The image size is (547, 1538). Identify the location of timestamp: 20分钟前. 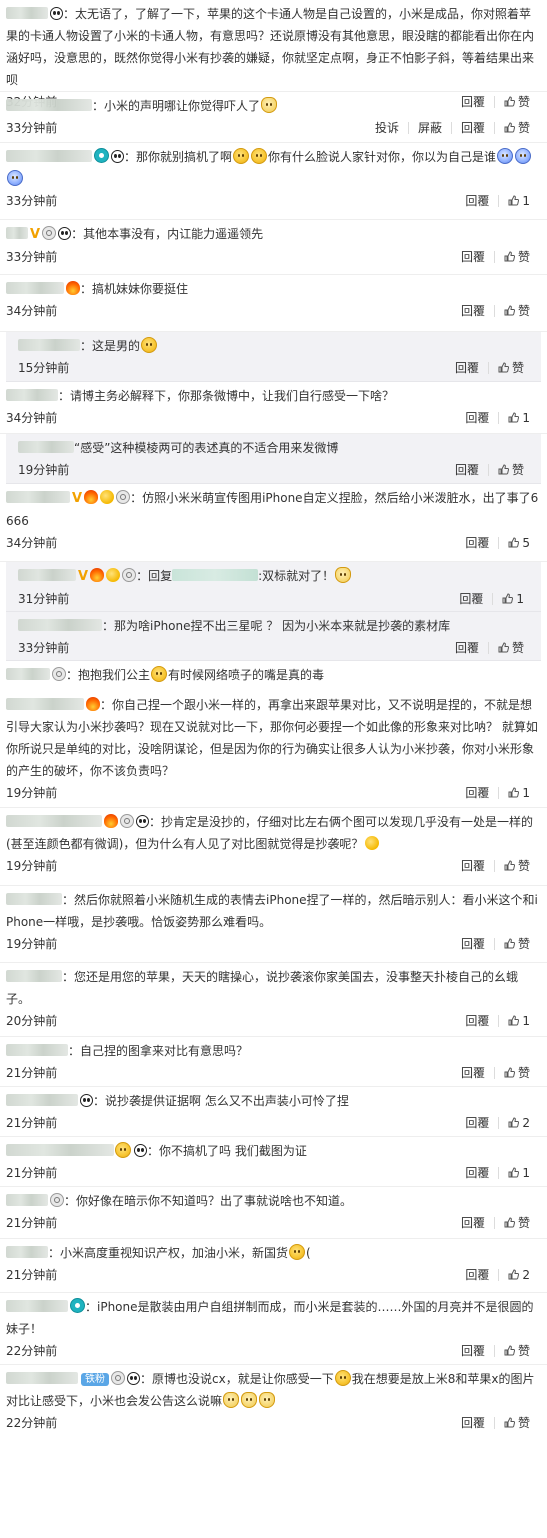
(32, 1021).